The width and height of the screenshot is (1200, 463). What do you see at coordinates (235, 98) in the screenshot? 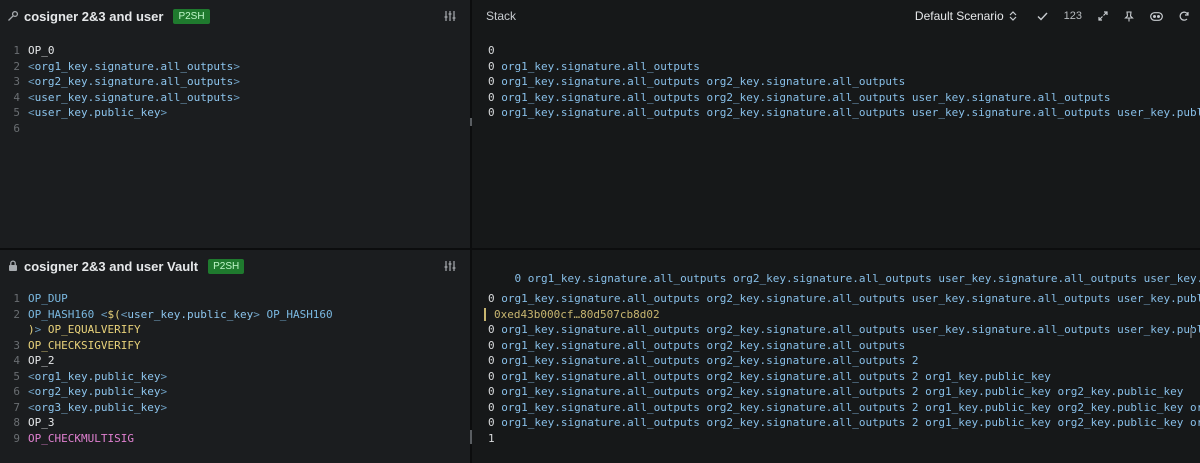
I see `code-line: 4 <user_key.signature.all_outputs>` at bounding box center [235, 98].